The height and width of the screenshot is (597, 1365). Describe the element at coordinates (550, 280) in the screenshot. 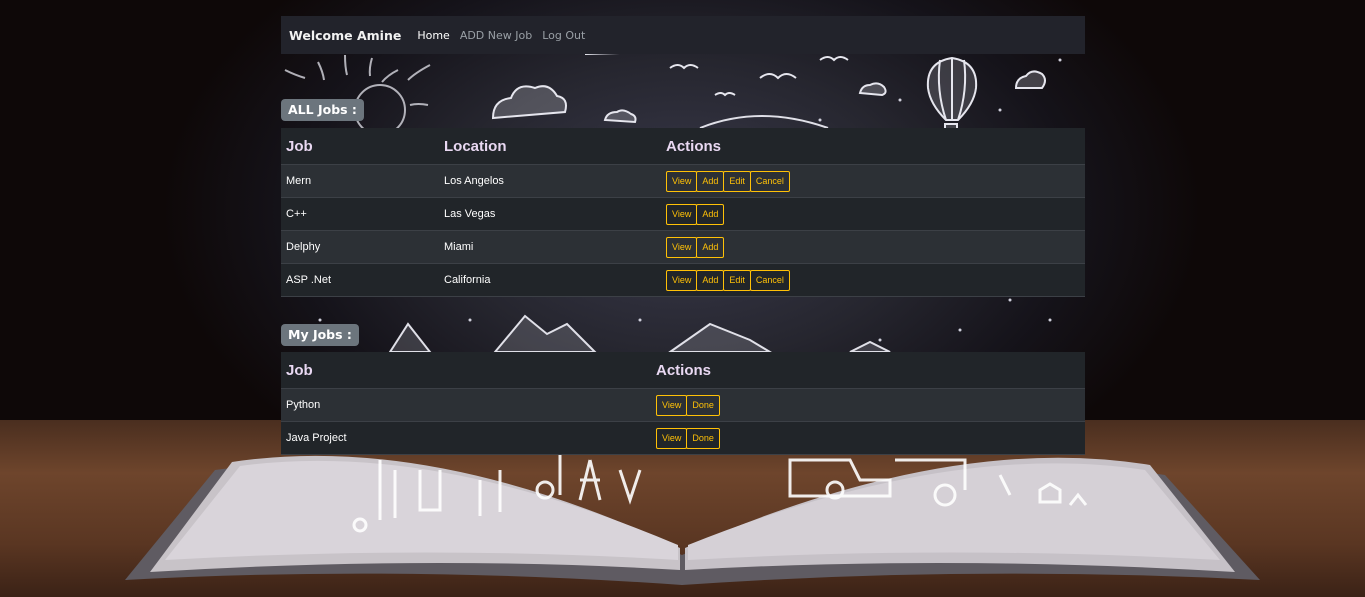

I see `location-cell: California` at that location.